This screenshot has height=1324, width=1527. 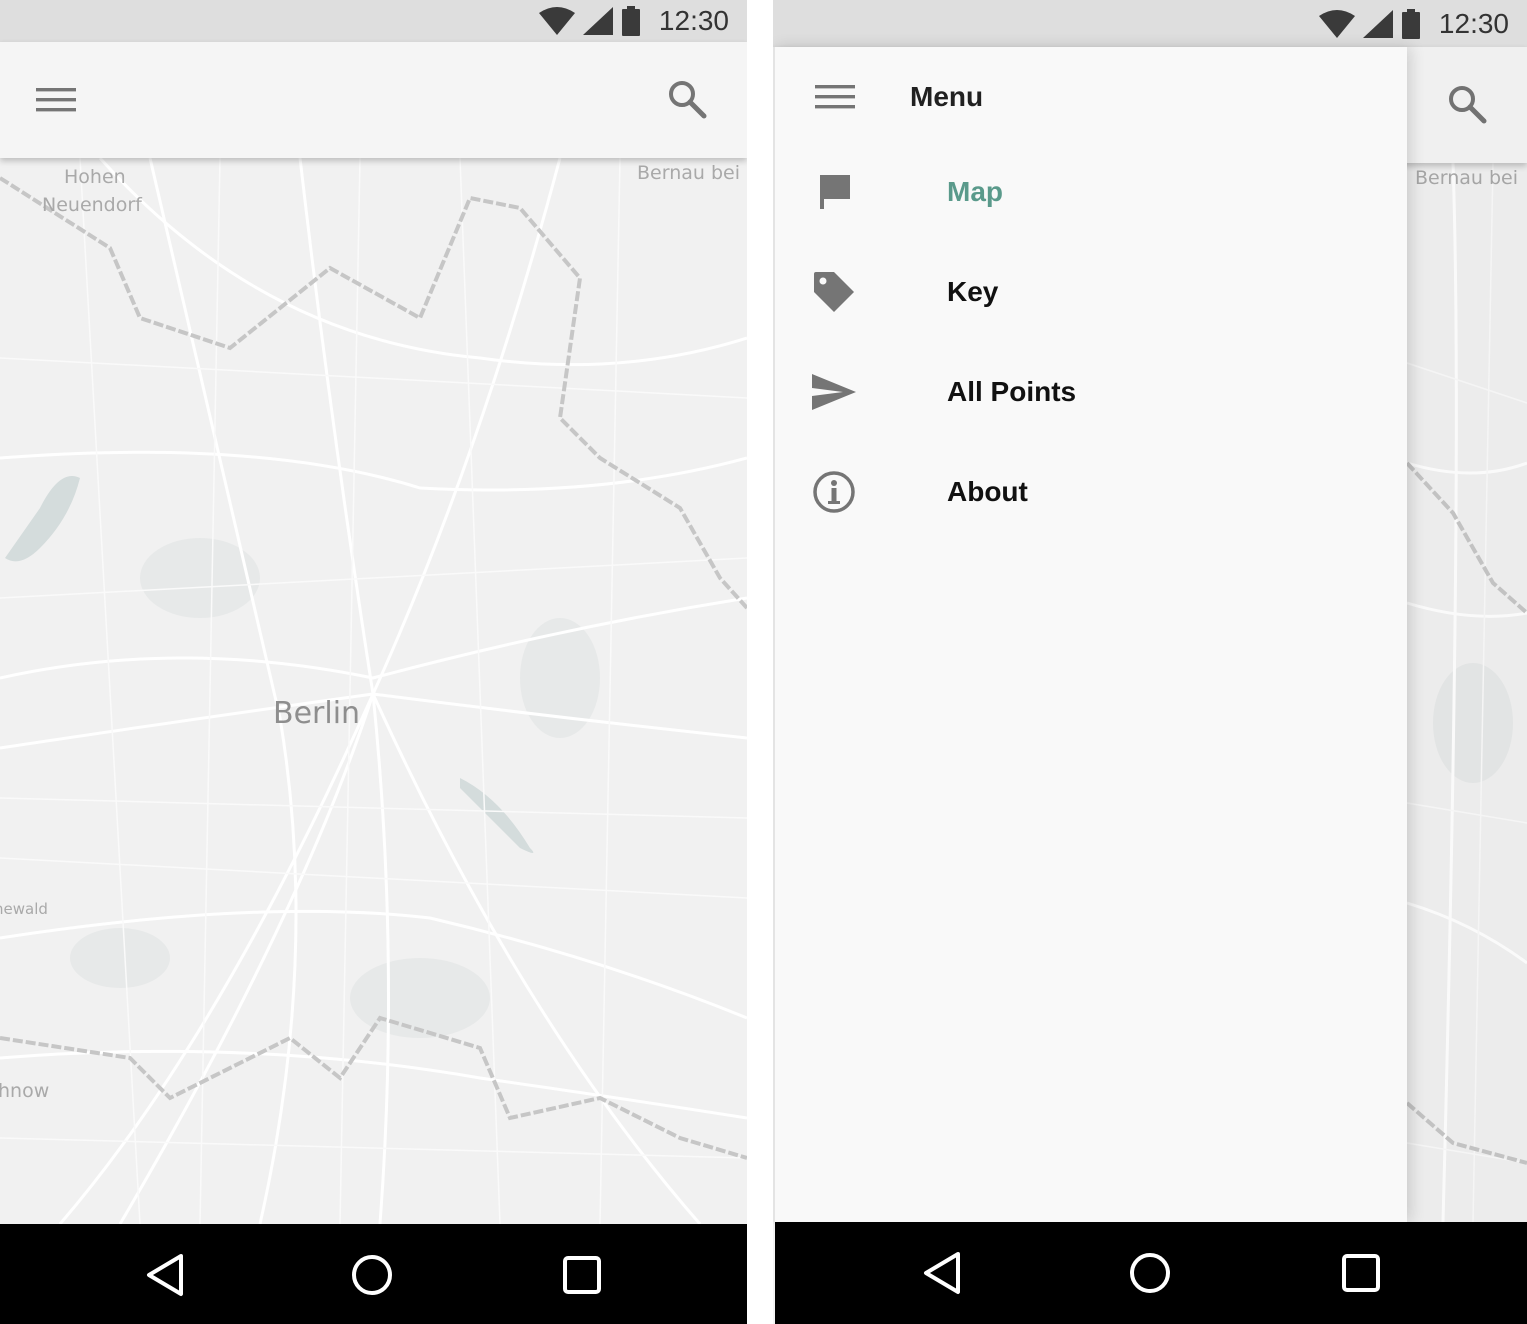 What do you see at coordinates (1012, 391) in the screenshot?
I see `drawer-item-label: All Points` at bounding box center [1012, 391].